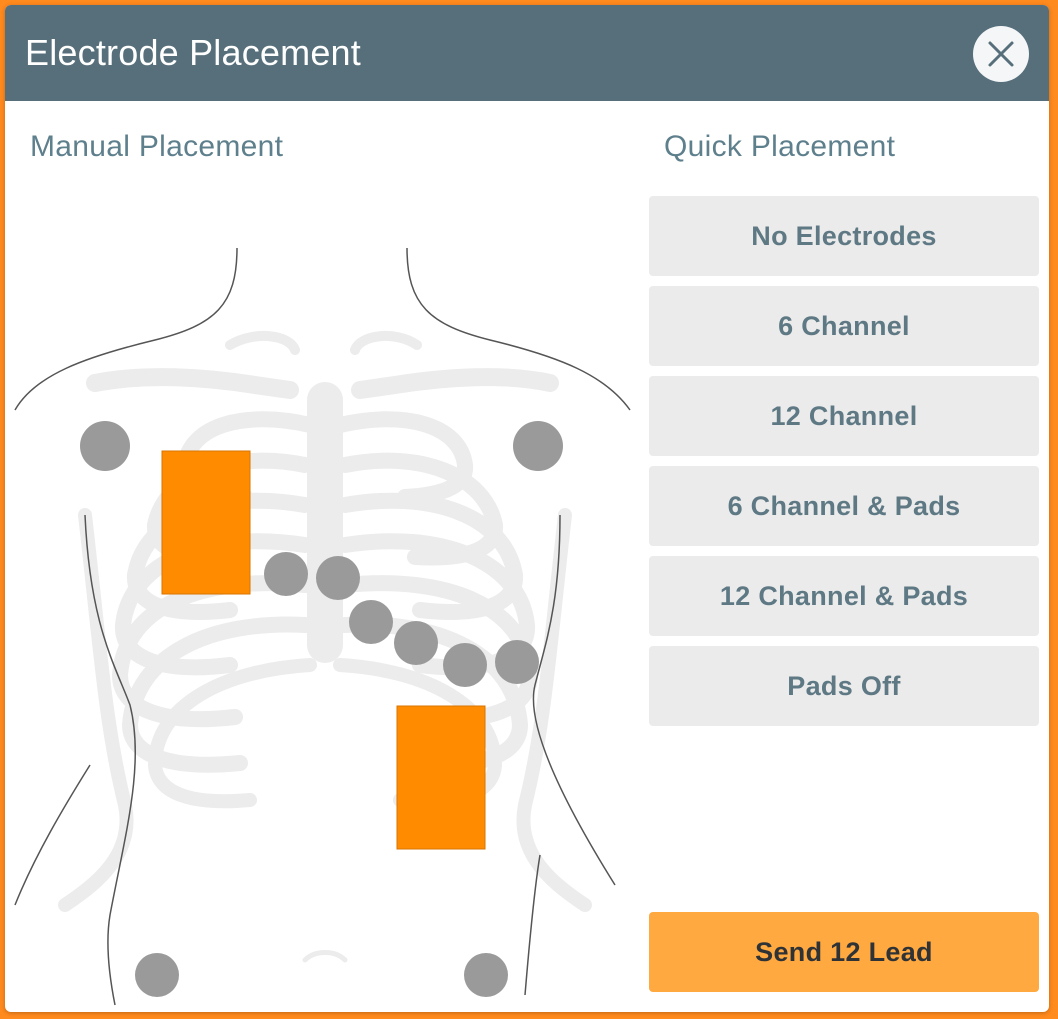 This screenshot has width=1058, height=1019. Describe the element at coordinates (844, 952) in the screenshot. I see `send-12-lead-button: Send 12 Lead` at that location.